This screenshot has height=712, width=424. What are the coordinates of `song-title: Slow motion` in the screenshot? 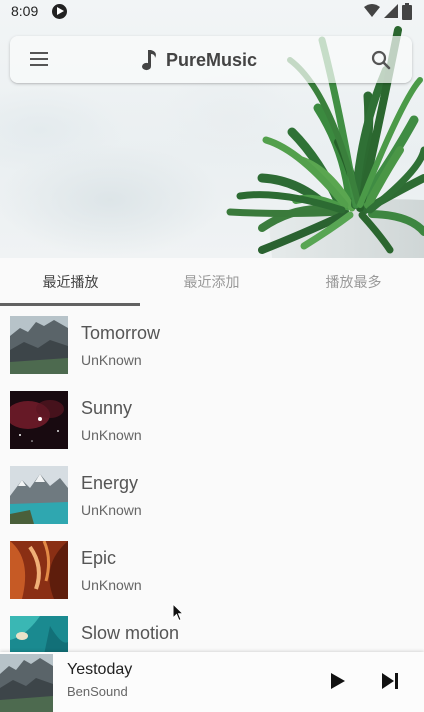 It's located at (130, 633).